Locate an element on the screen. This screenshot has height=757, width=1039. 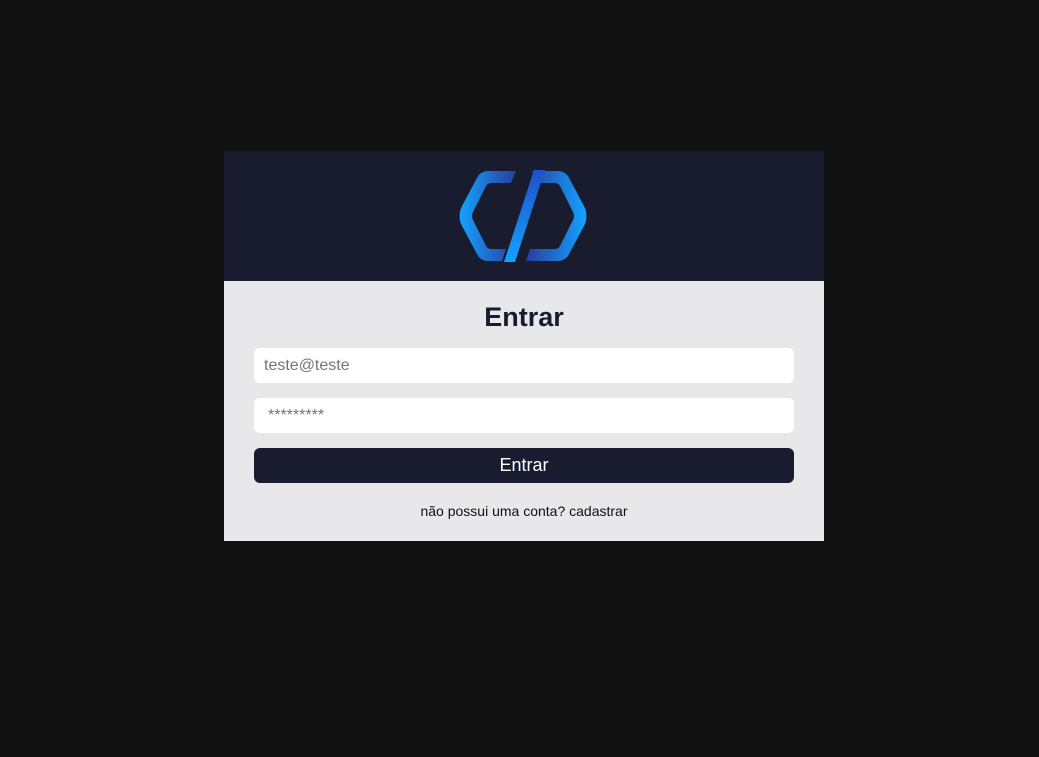
card-header is located at coordinates (524, 216).